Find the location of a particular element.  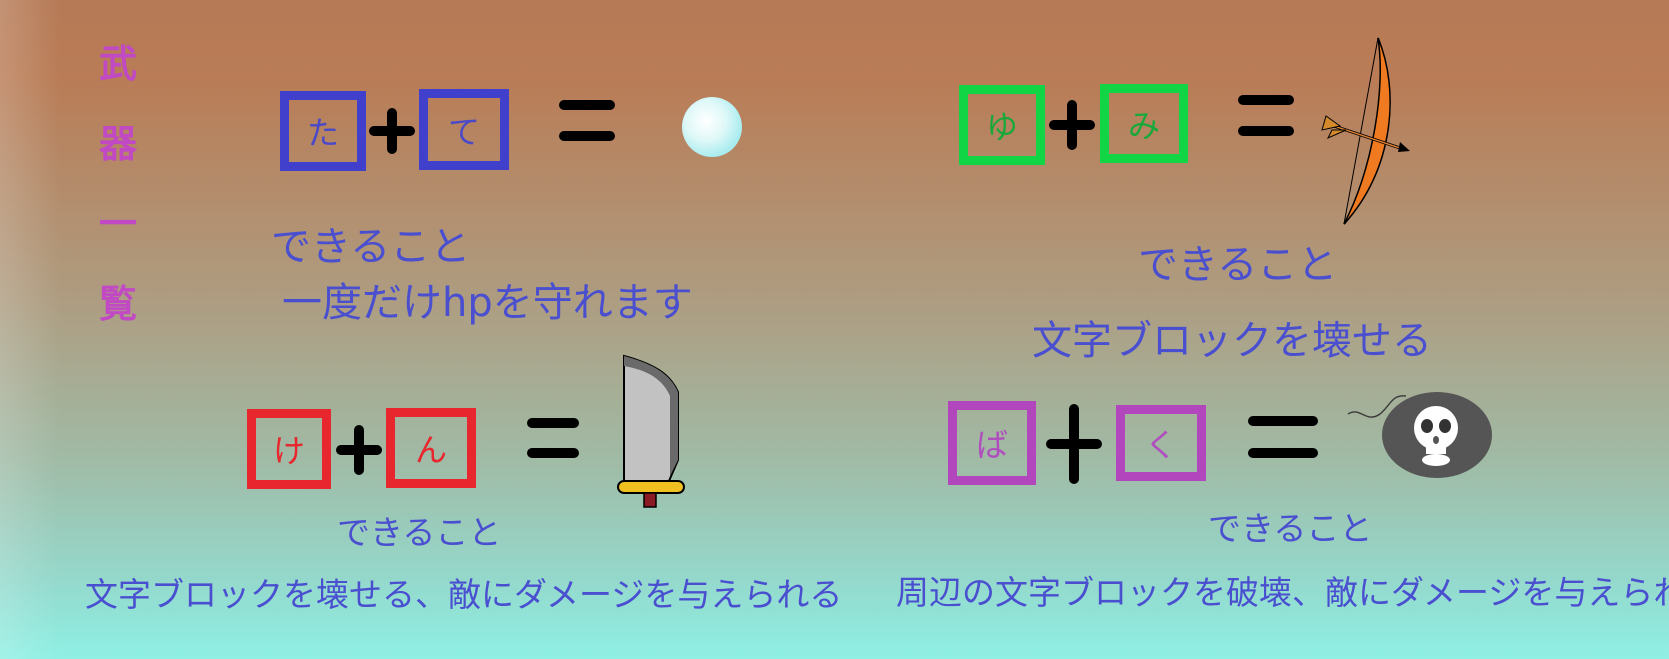

char-block-label: て is located at coordinates (463, 131).